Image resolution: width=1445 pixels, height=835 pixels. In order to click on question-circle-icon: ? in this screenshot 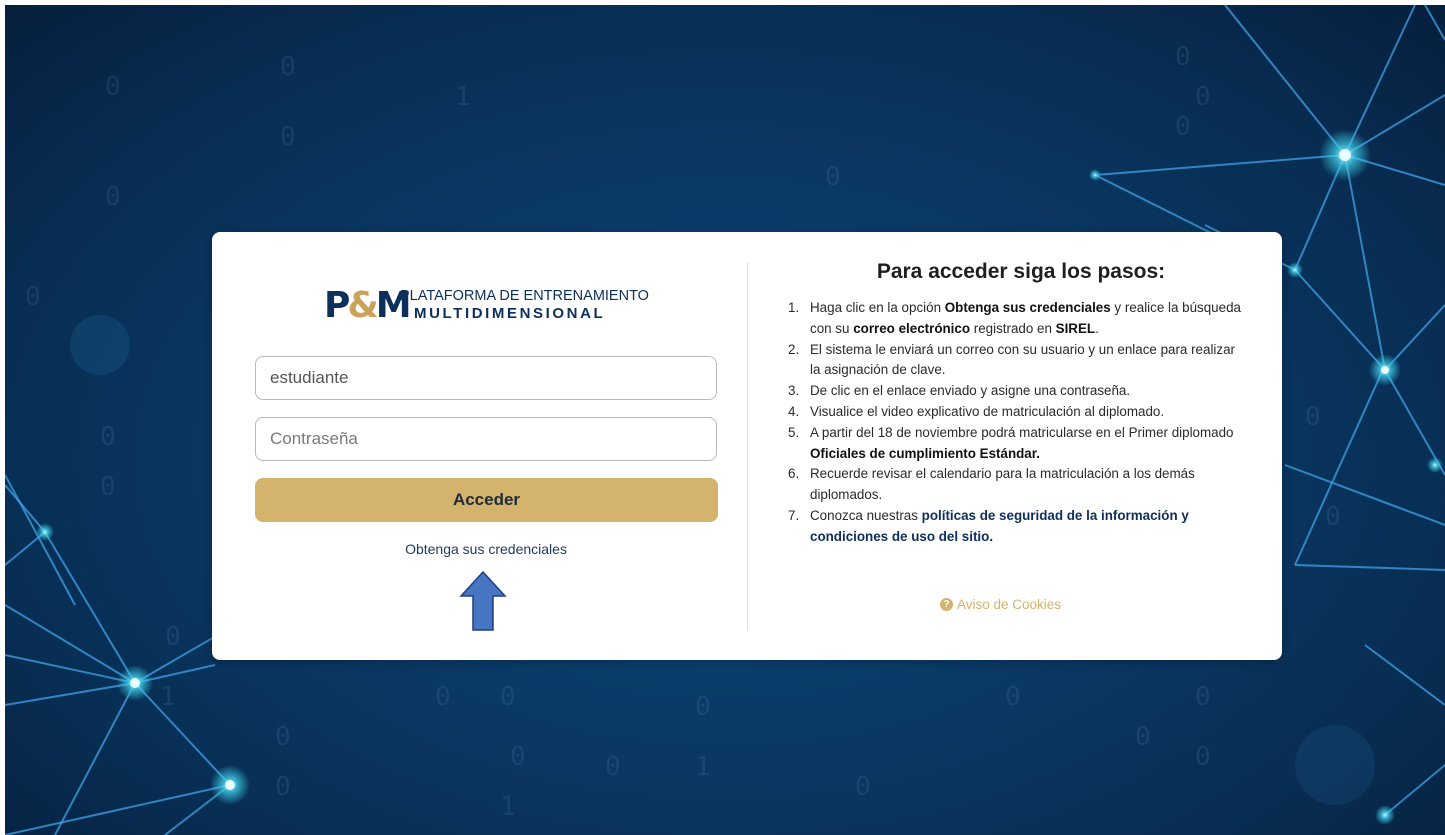, I will do `click(946, 604)`.